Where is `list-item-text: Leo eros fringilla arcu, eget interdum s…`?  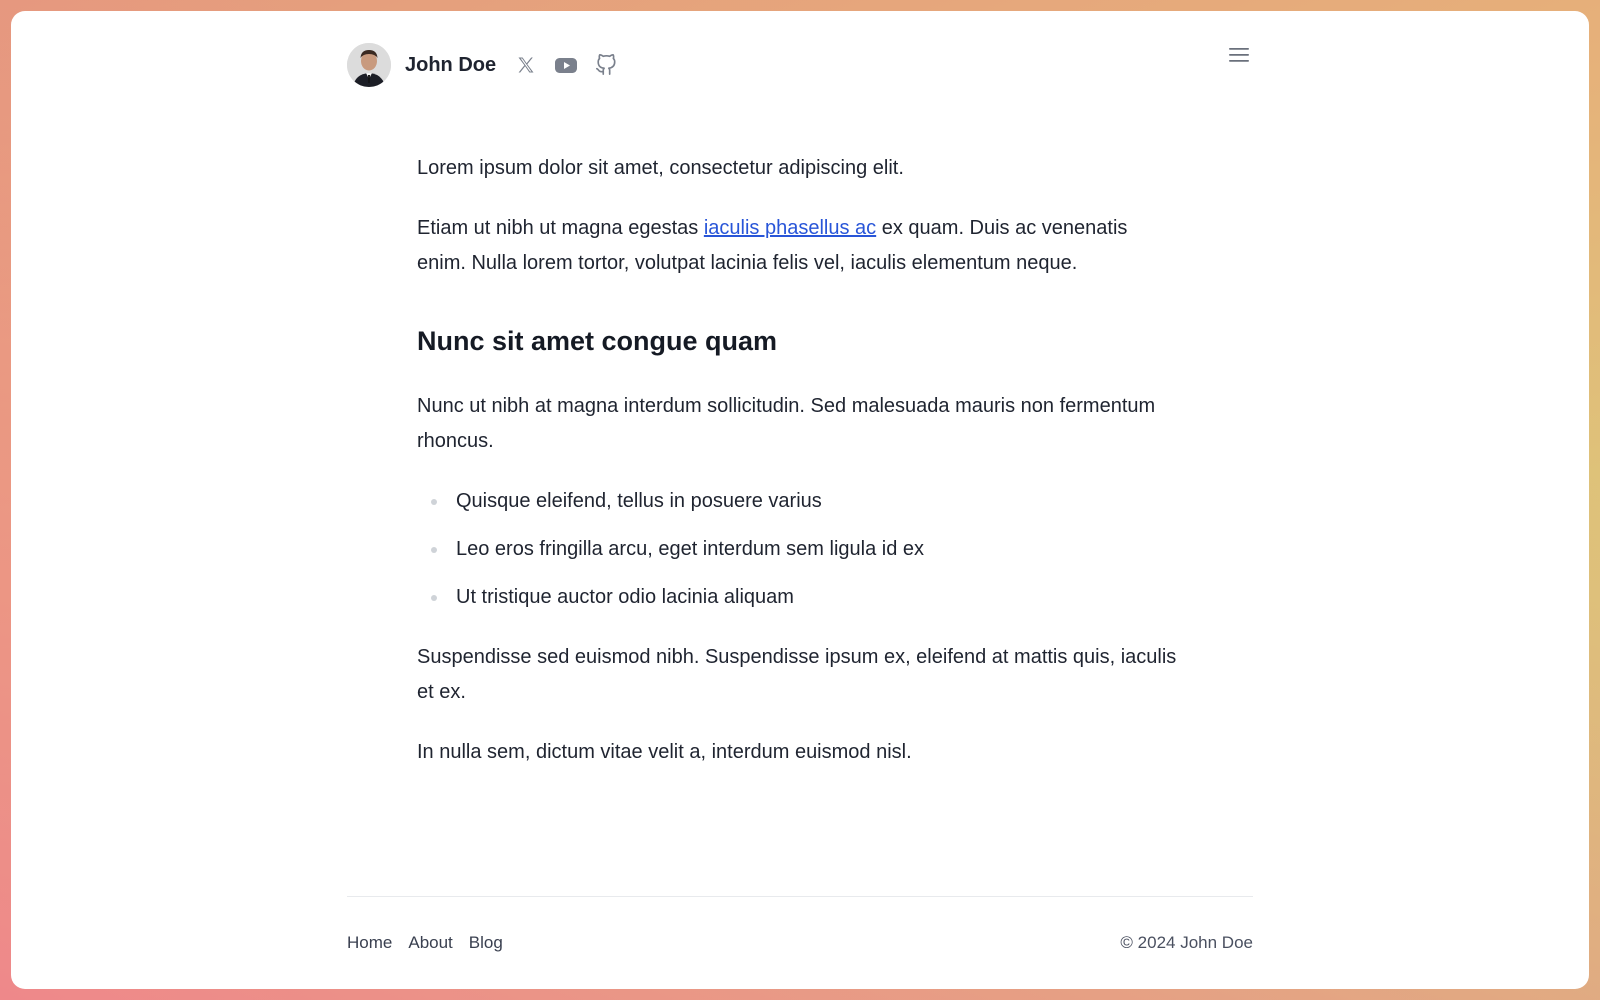
list-item-text: Leo eros fringilla arcu, eget interdum s… is located at coordinates (690, 549).